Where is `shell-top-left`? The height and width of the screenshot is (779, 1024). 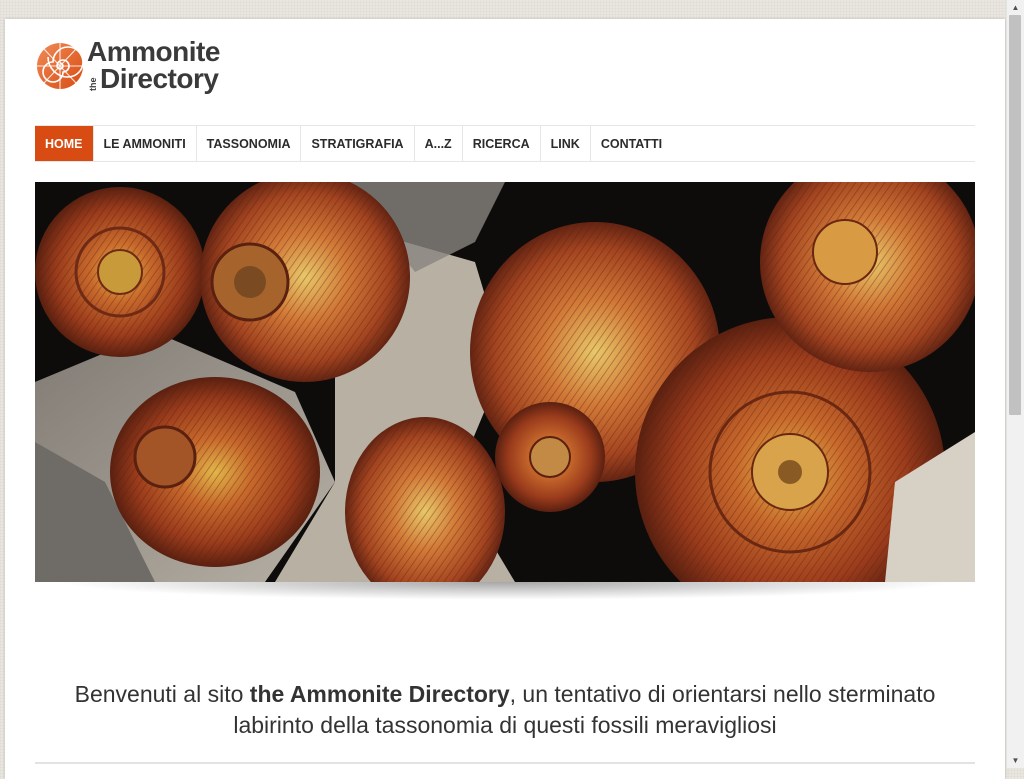
shell-top-left is located at coordinates (120, 272).